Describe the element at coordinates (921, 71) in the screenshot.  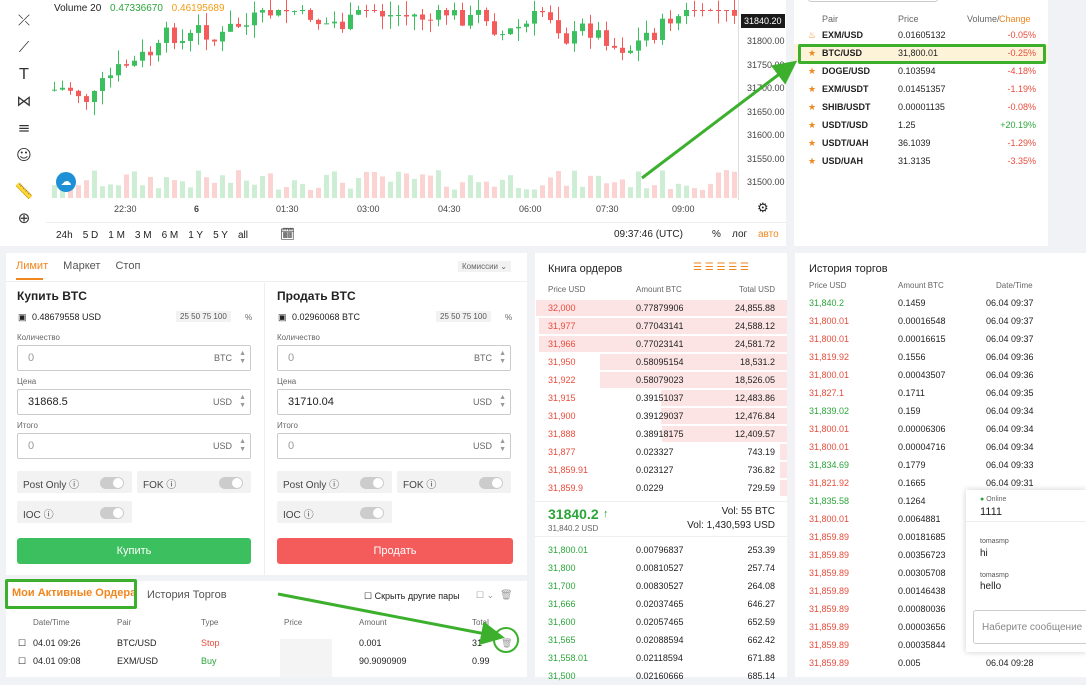
I see `pair-row: ★ DOGE/USD 0.103594 -4.18%` at that location.